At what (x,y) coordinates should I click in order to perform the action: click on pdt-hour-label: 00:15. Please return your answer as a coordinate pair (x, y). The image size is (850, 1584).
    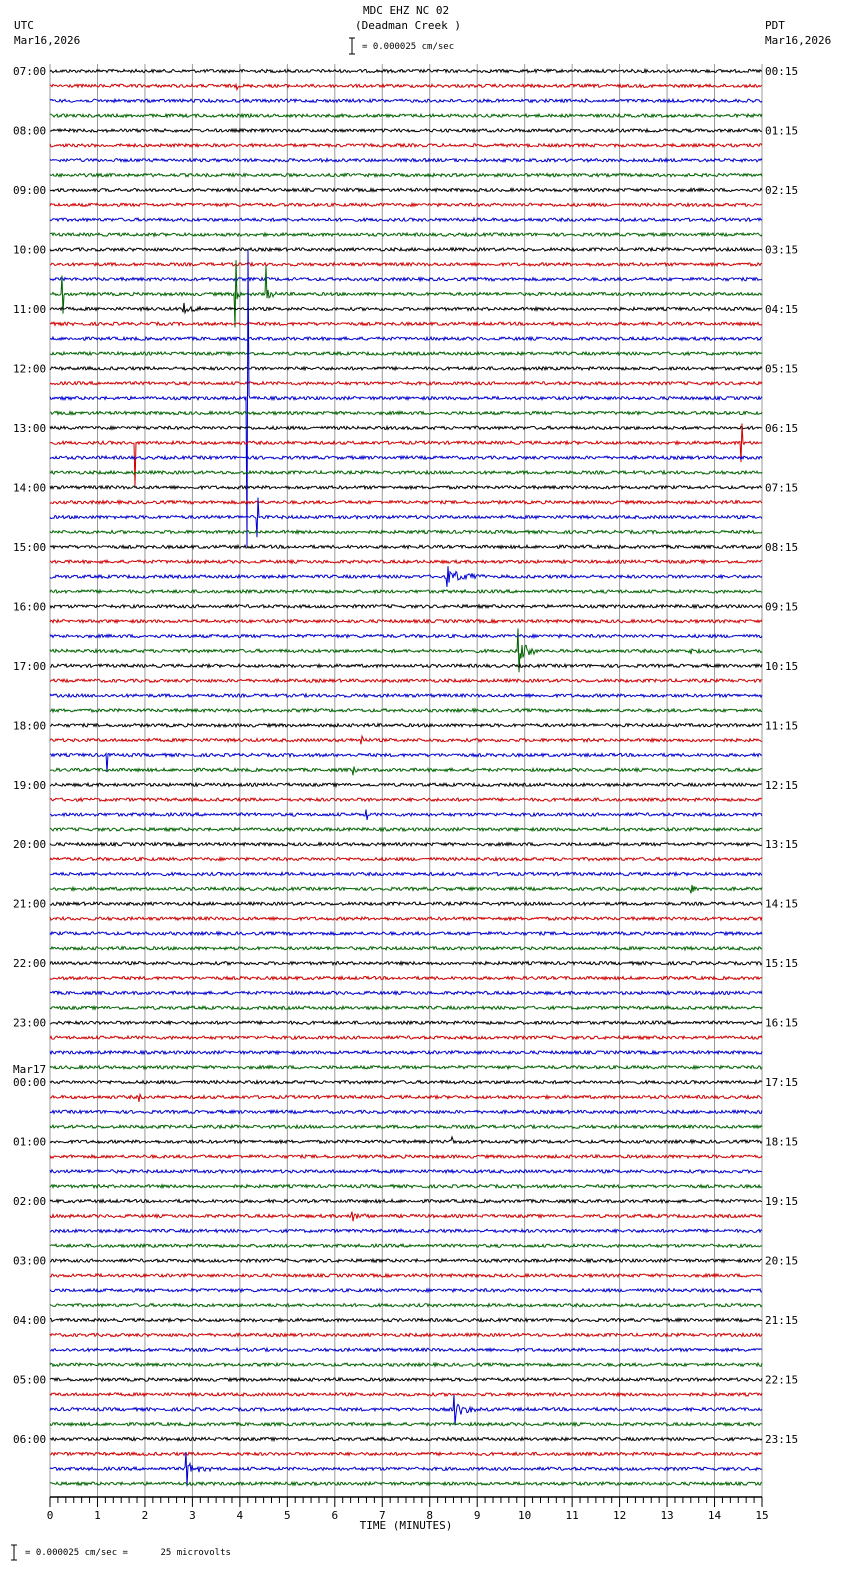
    Looking at the image, I should click on (781, 71).